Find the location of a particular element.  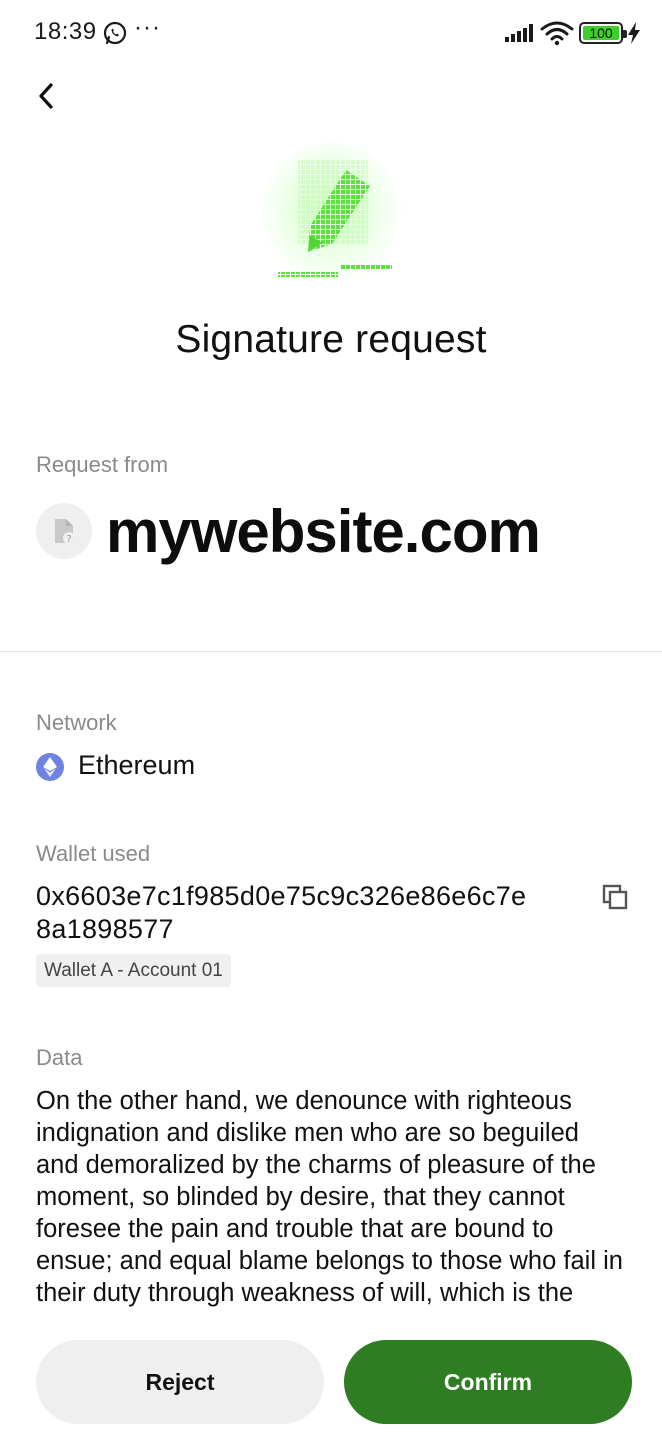

battery-percent: 100 is located at coordinates (601, 33).